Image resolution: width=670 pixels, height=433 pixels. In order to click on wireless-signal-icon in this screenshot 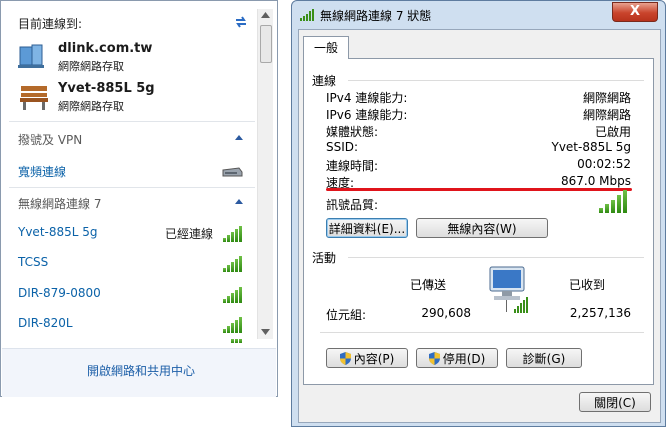, I will do `click(307, 15)`.